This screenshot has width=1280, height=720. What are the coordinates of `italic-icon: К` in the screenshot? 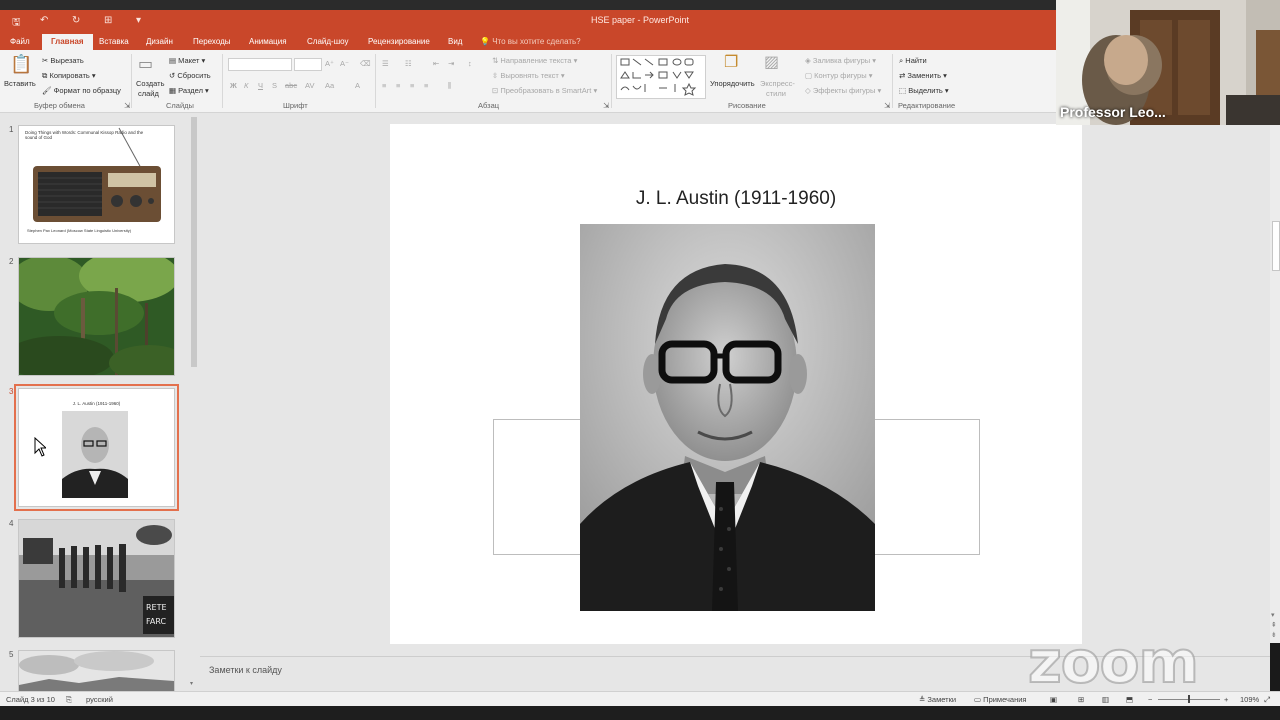 It's located at (246, 85).